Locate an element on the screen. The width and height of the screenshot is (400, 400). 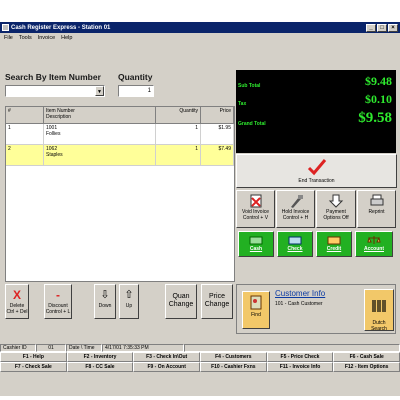
void-invoice-icon is located at coordinates (255, 201).